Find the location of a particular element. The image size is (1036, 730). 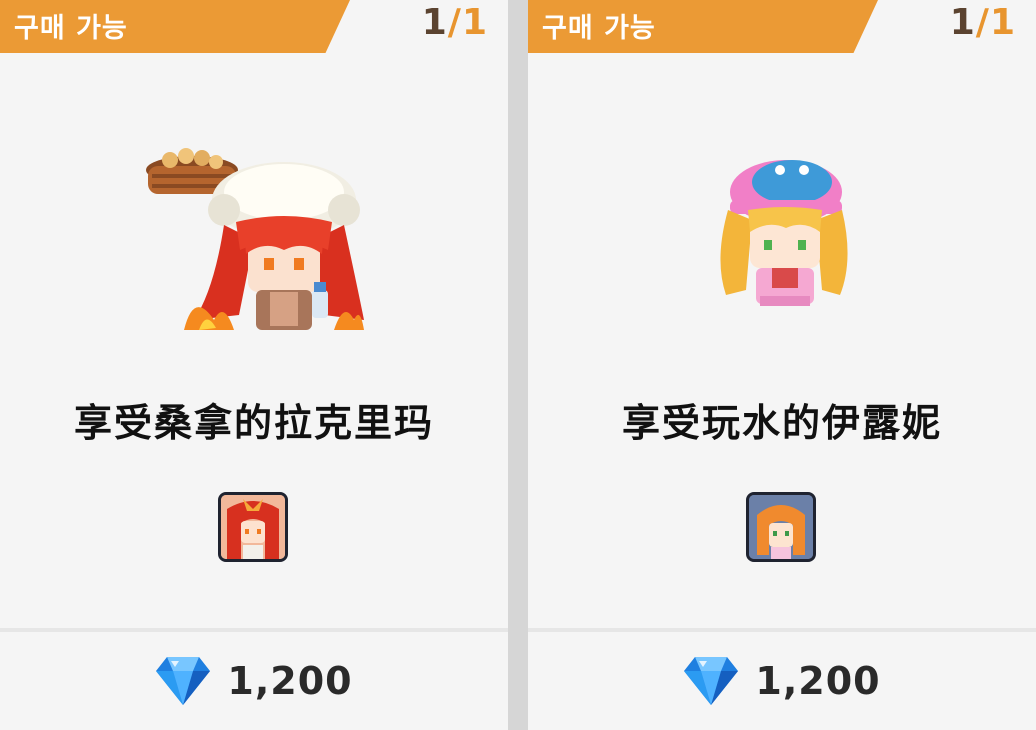

character-sprite-iruni is located at coordinates (784, 233).